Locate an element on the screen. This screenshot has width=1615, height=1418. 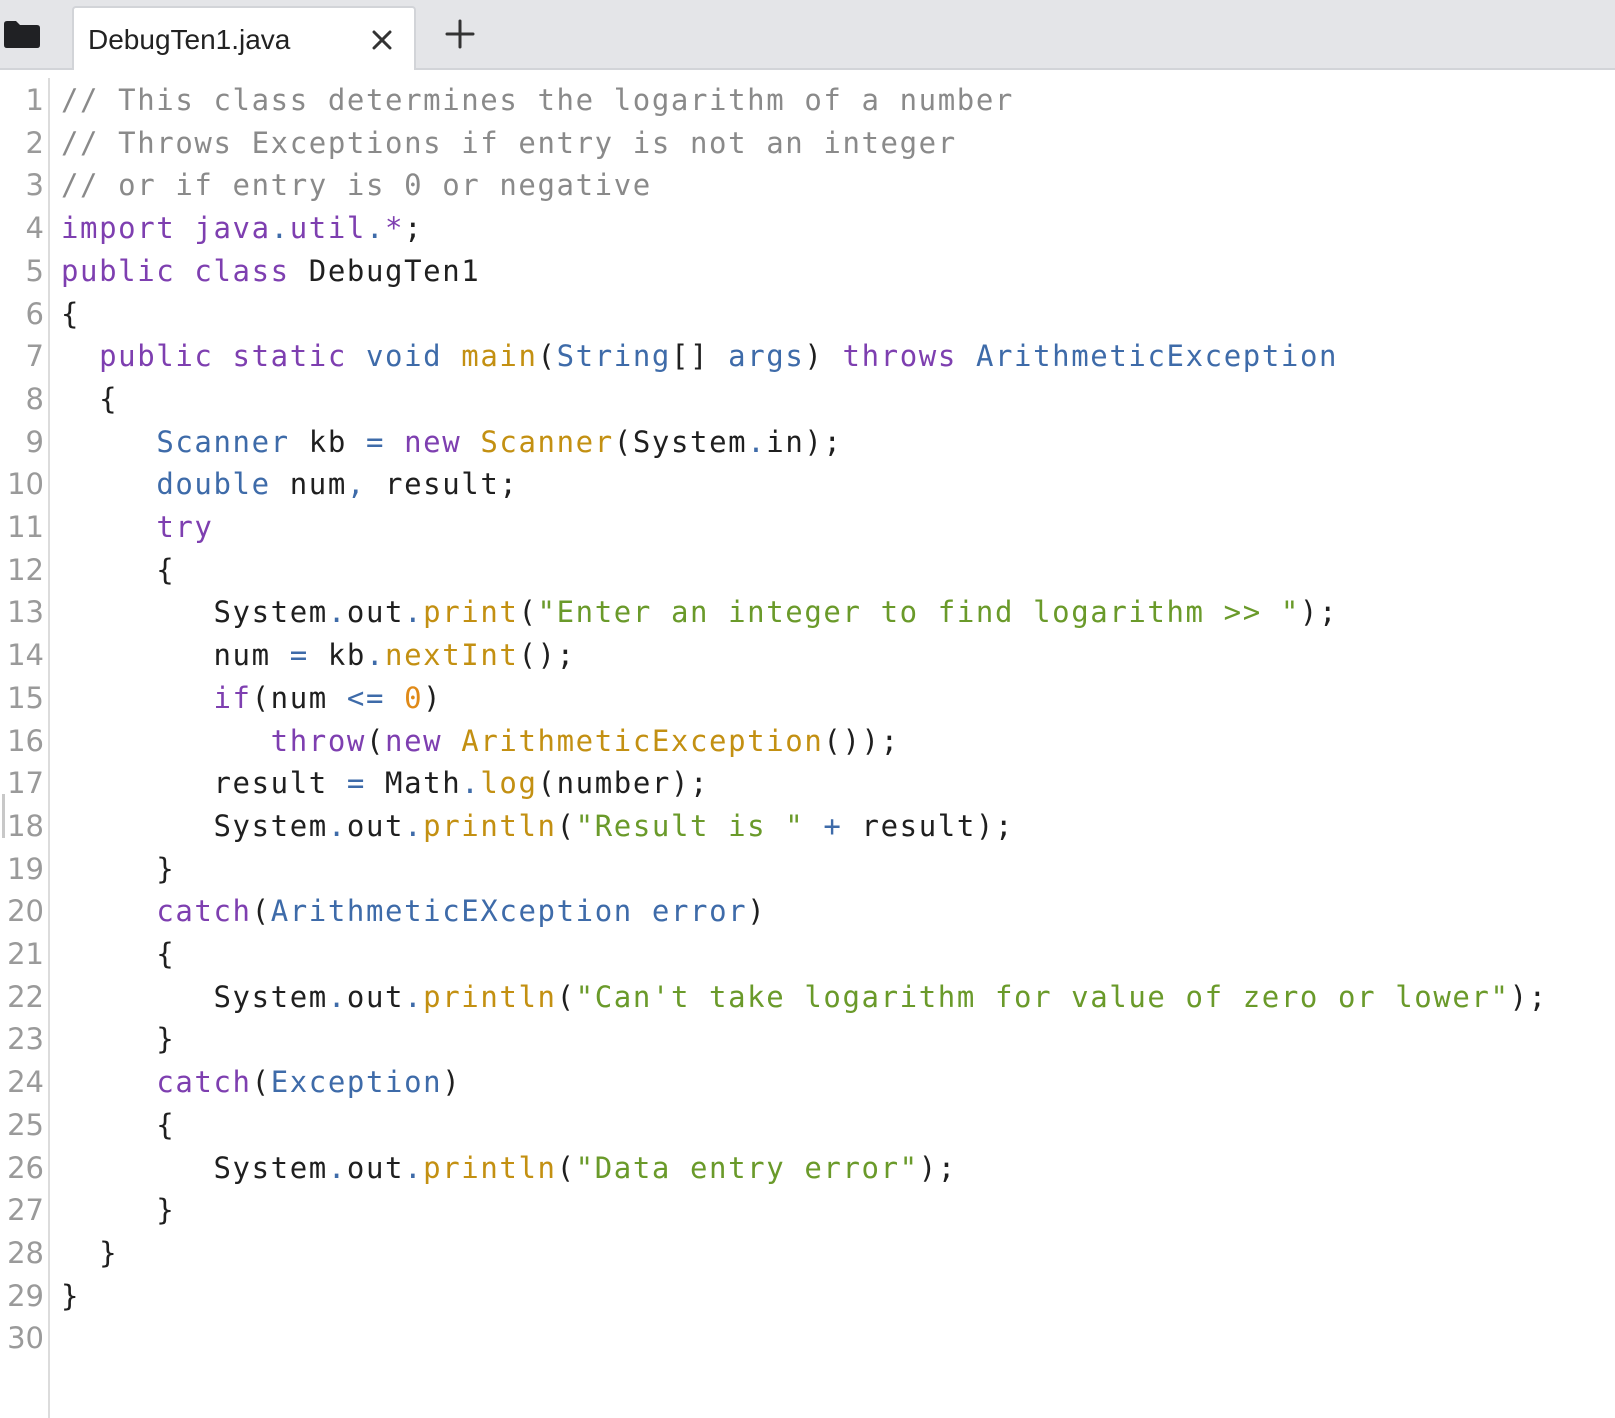
code-token-comment: // or if entry is 0 or negative is located at coordinates (356, 185).